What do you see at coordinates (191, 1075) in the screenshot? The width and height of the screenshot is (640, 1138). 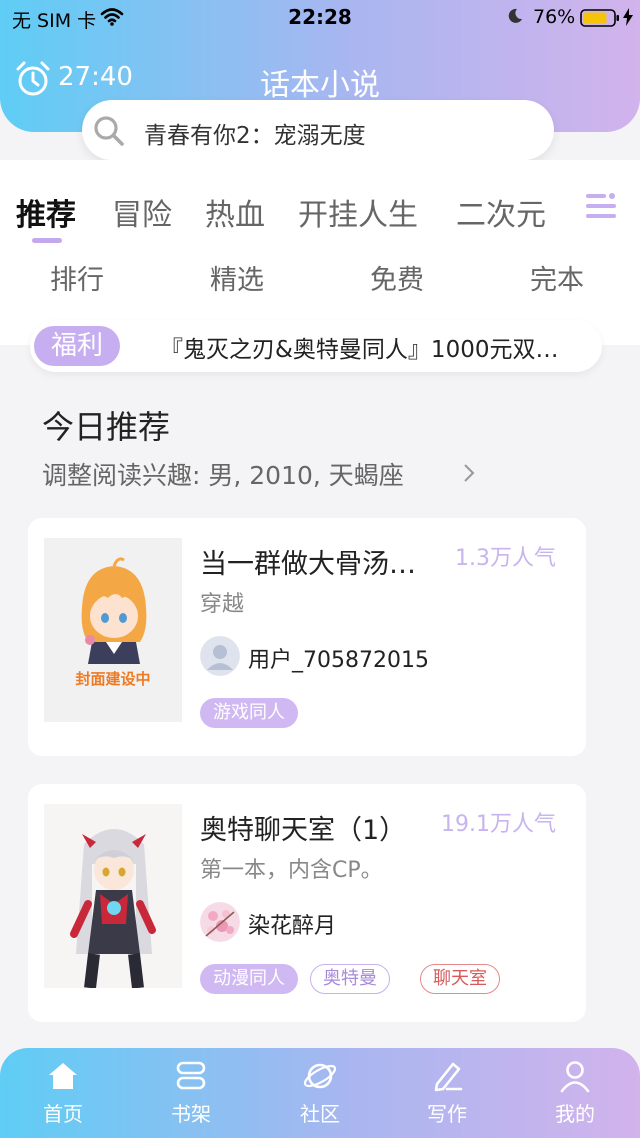 I see `bookshelf-icon` at bounding box center [191, 1075].